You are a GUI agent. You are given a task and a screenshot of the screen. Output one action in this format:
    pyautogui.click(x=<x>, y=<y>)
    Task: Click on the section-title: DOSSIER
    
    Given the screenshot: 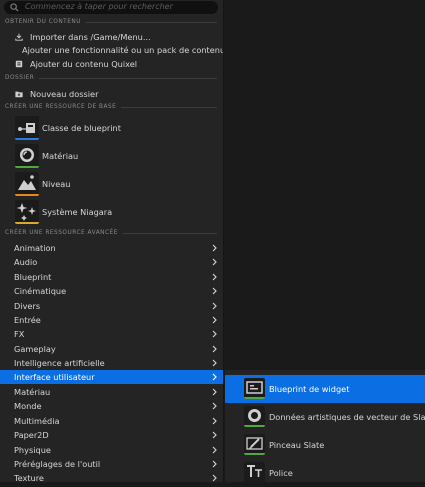 What is the action you would take?
    pyautogui.click(x=20, y=78)
    